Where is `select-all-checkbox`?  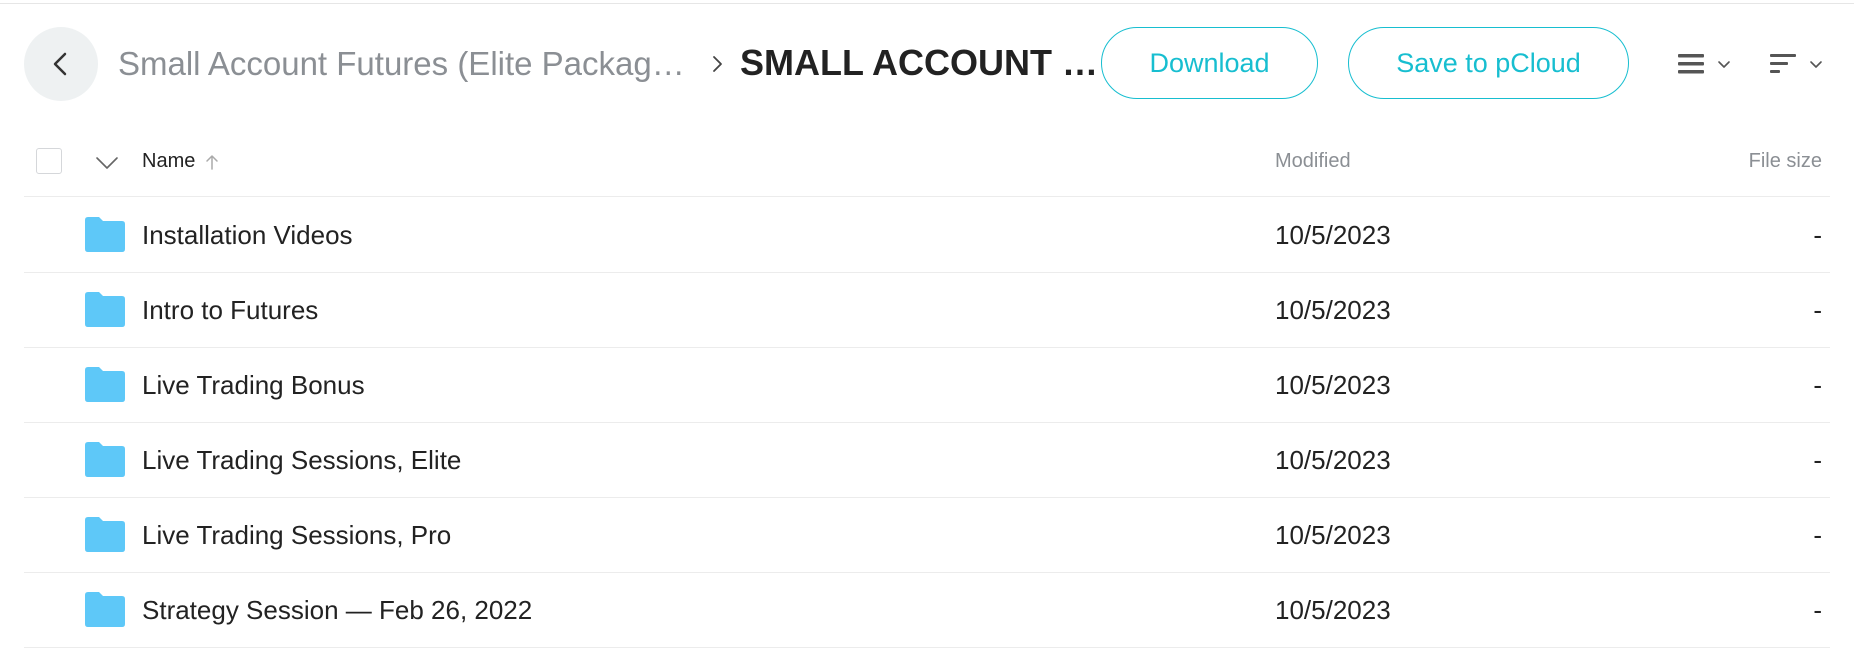
select-all-checkbox is located at coordinates (49, 161).